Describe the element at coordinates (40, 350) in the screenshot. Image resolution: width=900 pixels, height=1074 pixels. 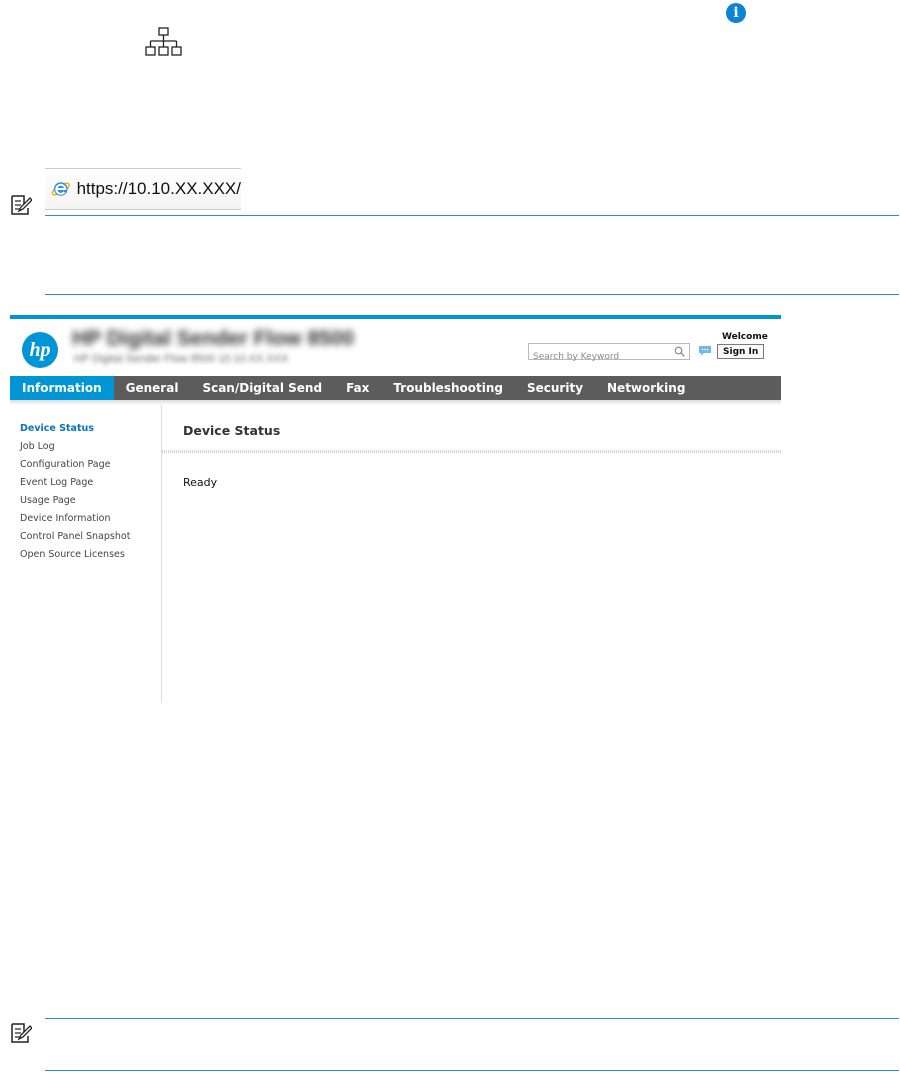
I see `hp-logo: hp` at that location.